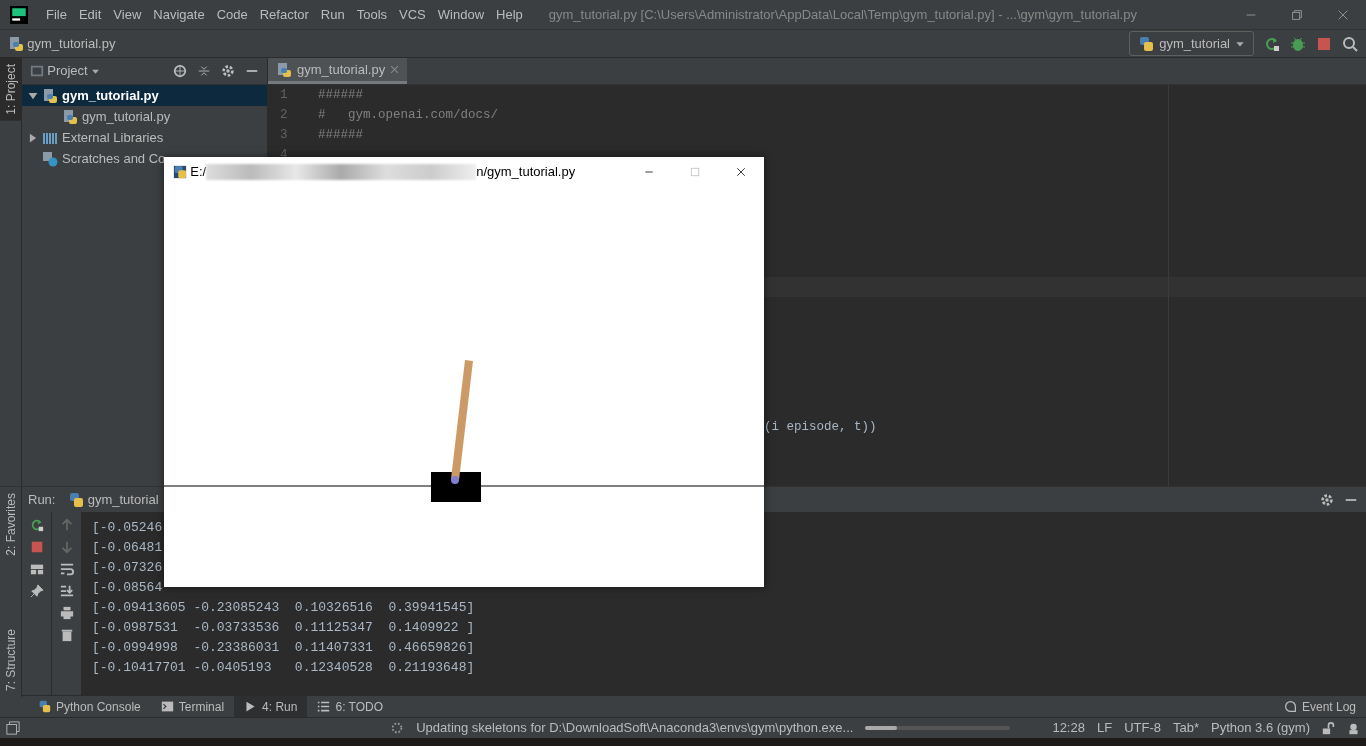  I want to click on line-number: 3, so click(284, 135).